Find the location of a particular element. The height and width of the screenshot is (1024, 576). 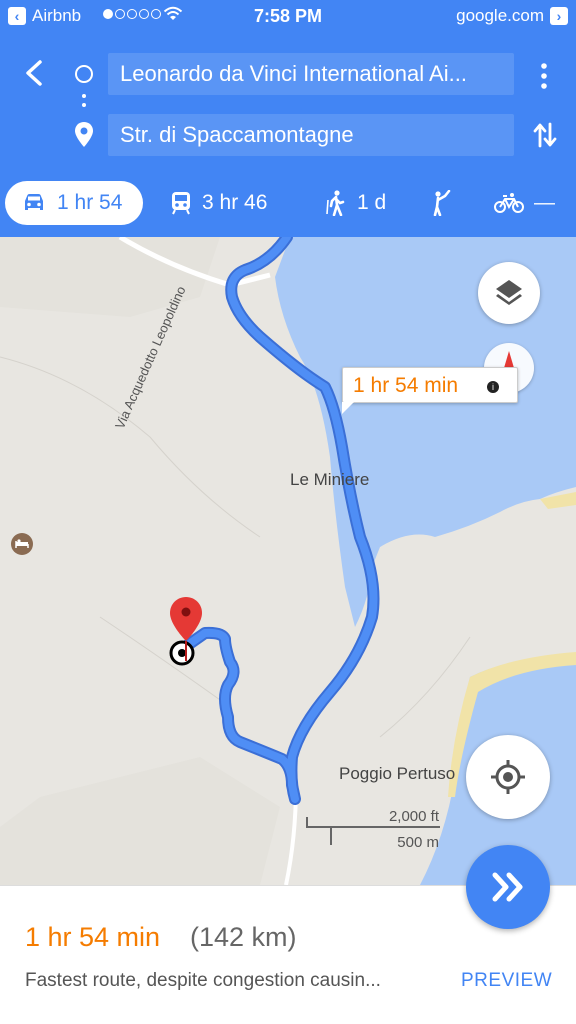

scale-metric: 500 m is located at coordinates (418, 842).